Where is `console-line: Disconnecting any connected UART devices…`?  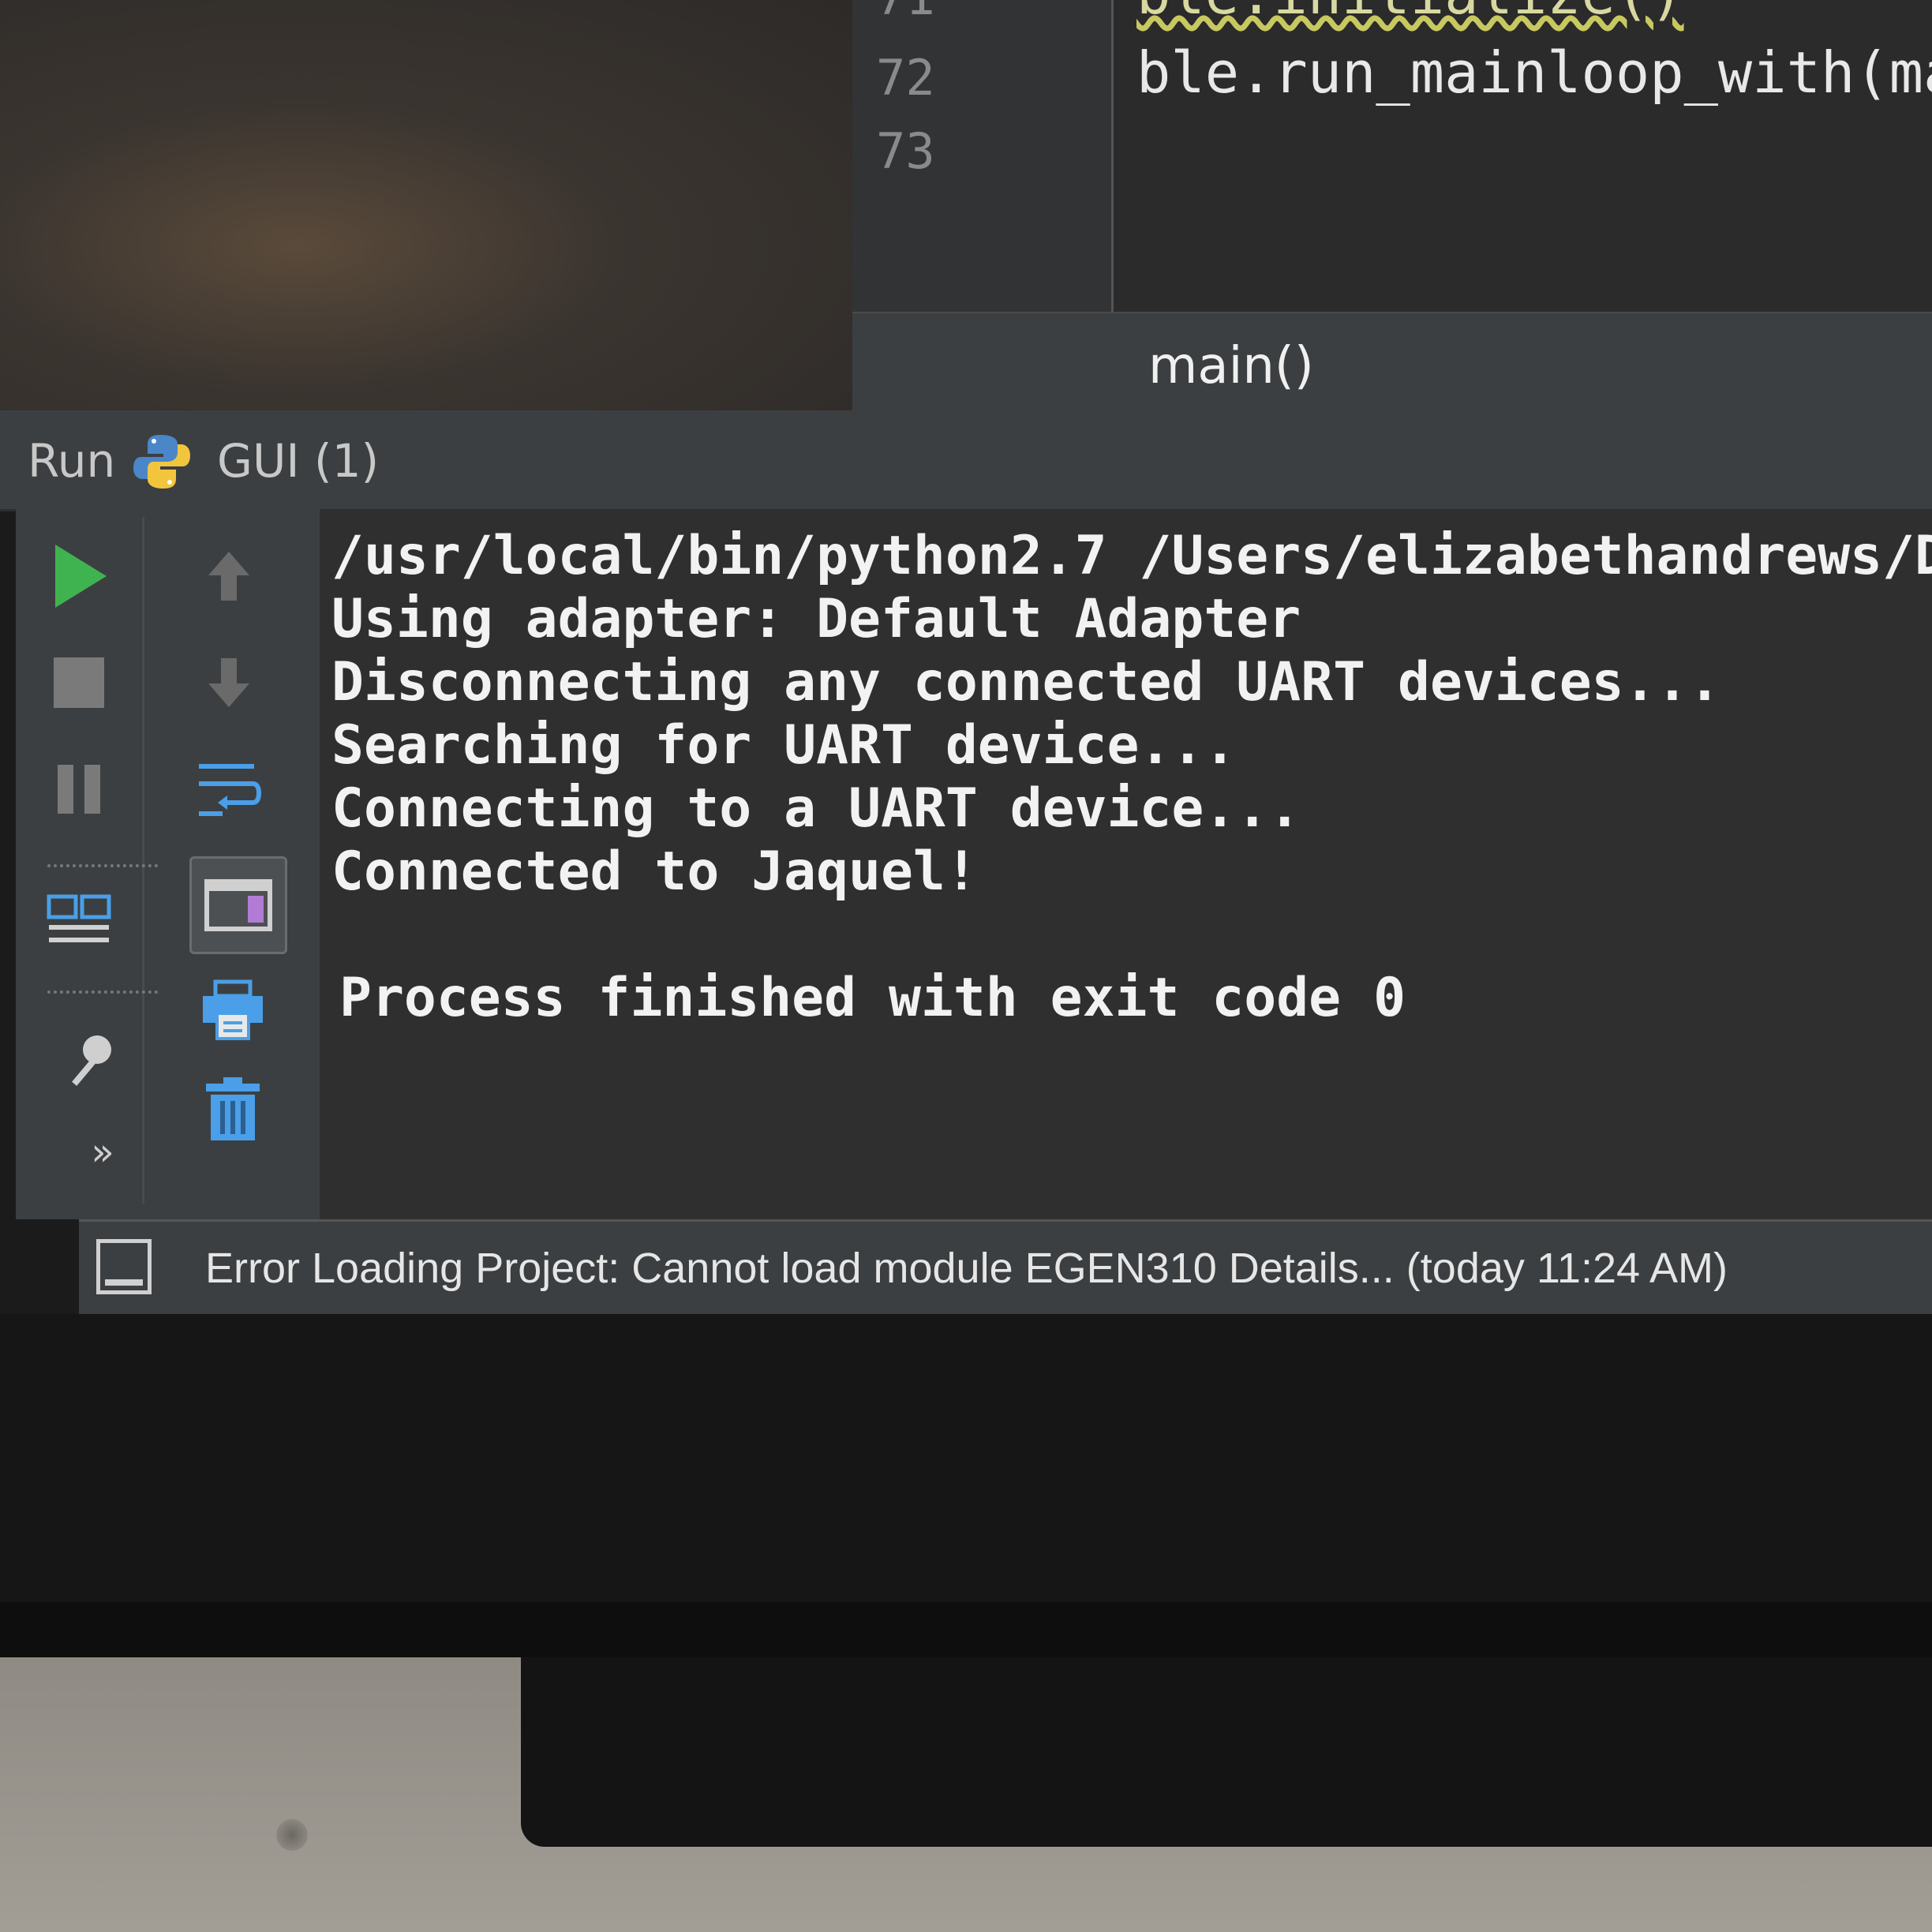 console-line: Disconnecting any connected UART devices… is located at coordinates (1026, 682).